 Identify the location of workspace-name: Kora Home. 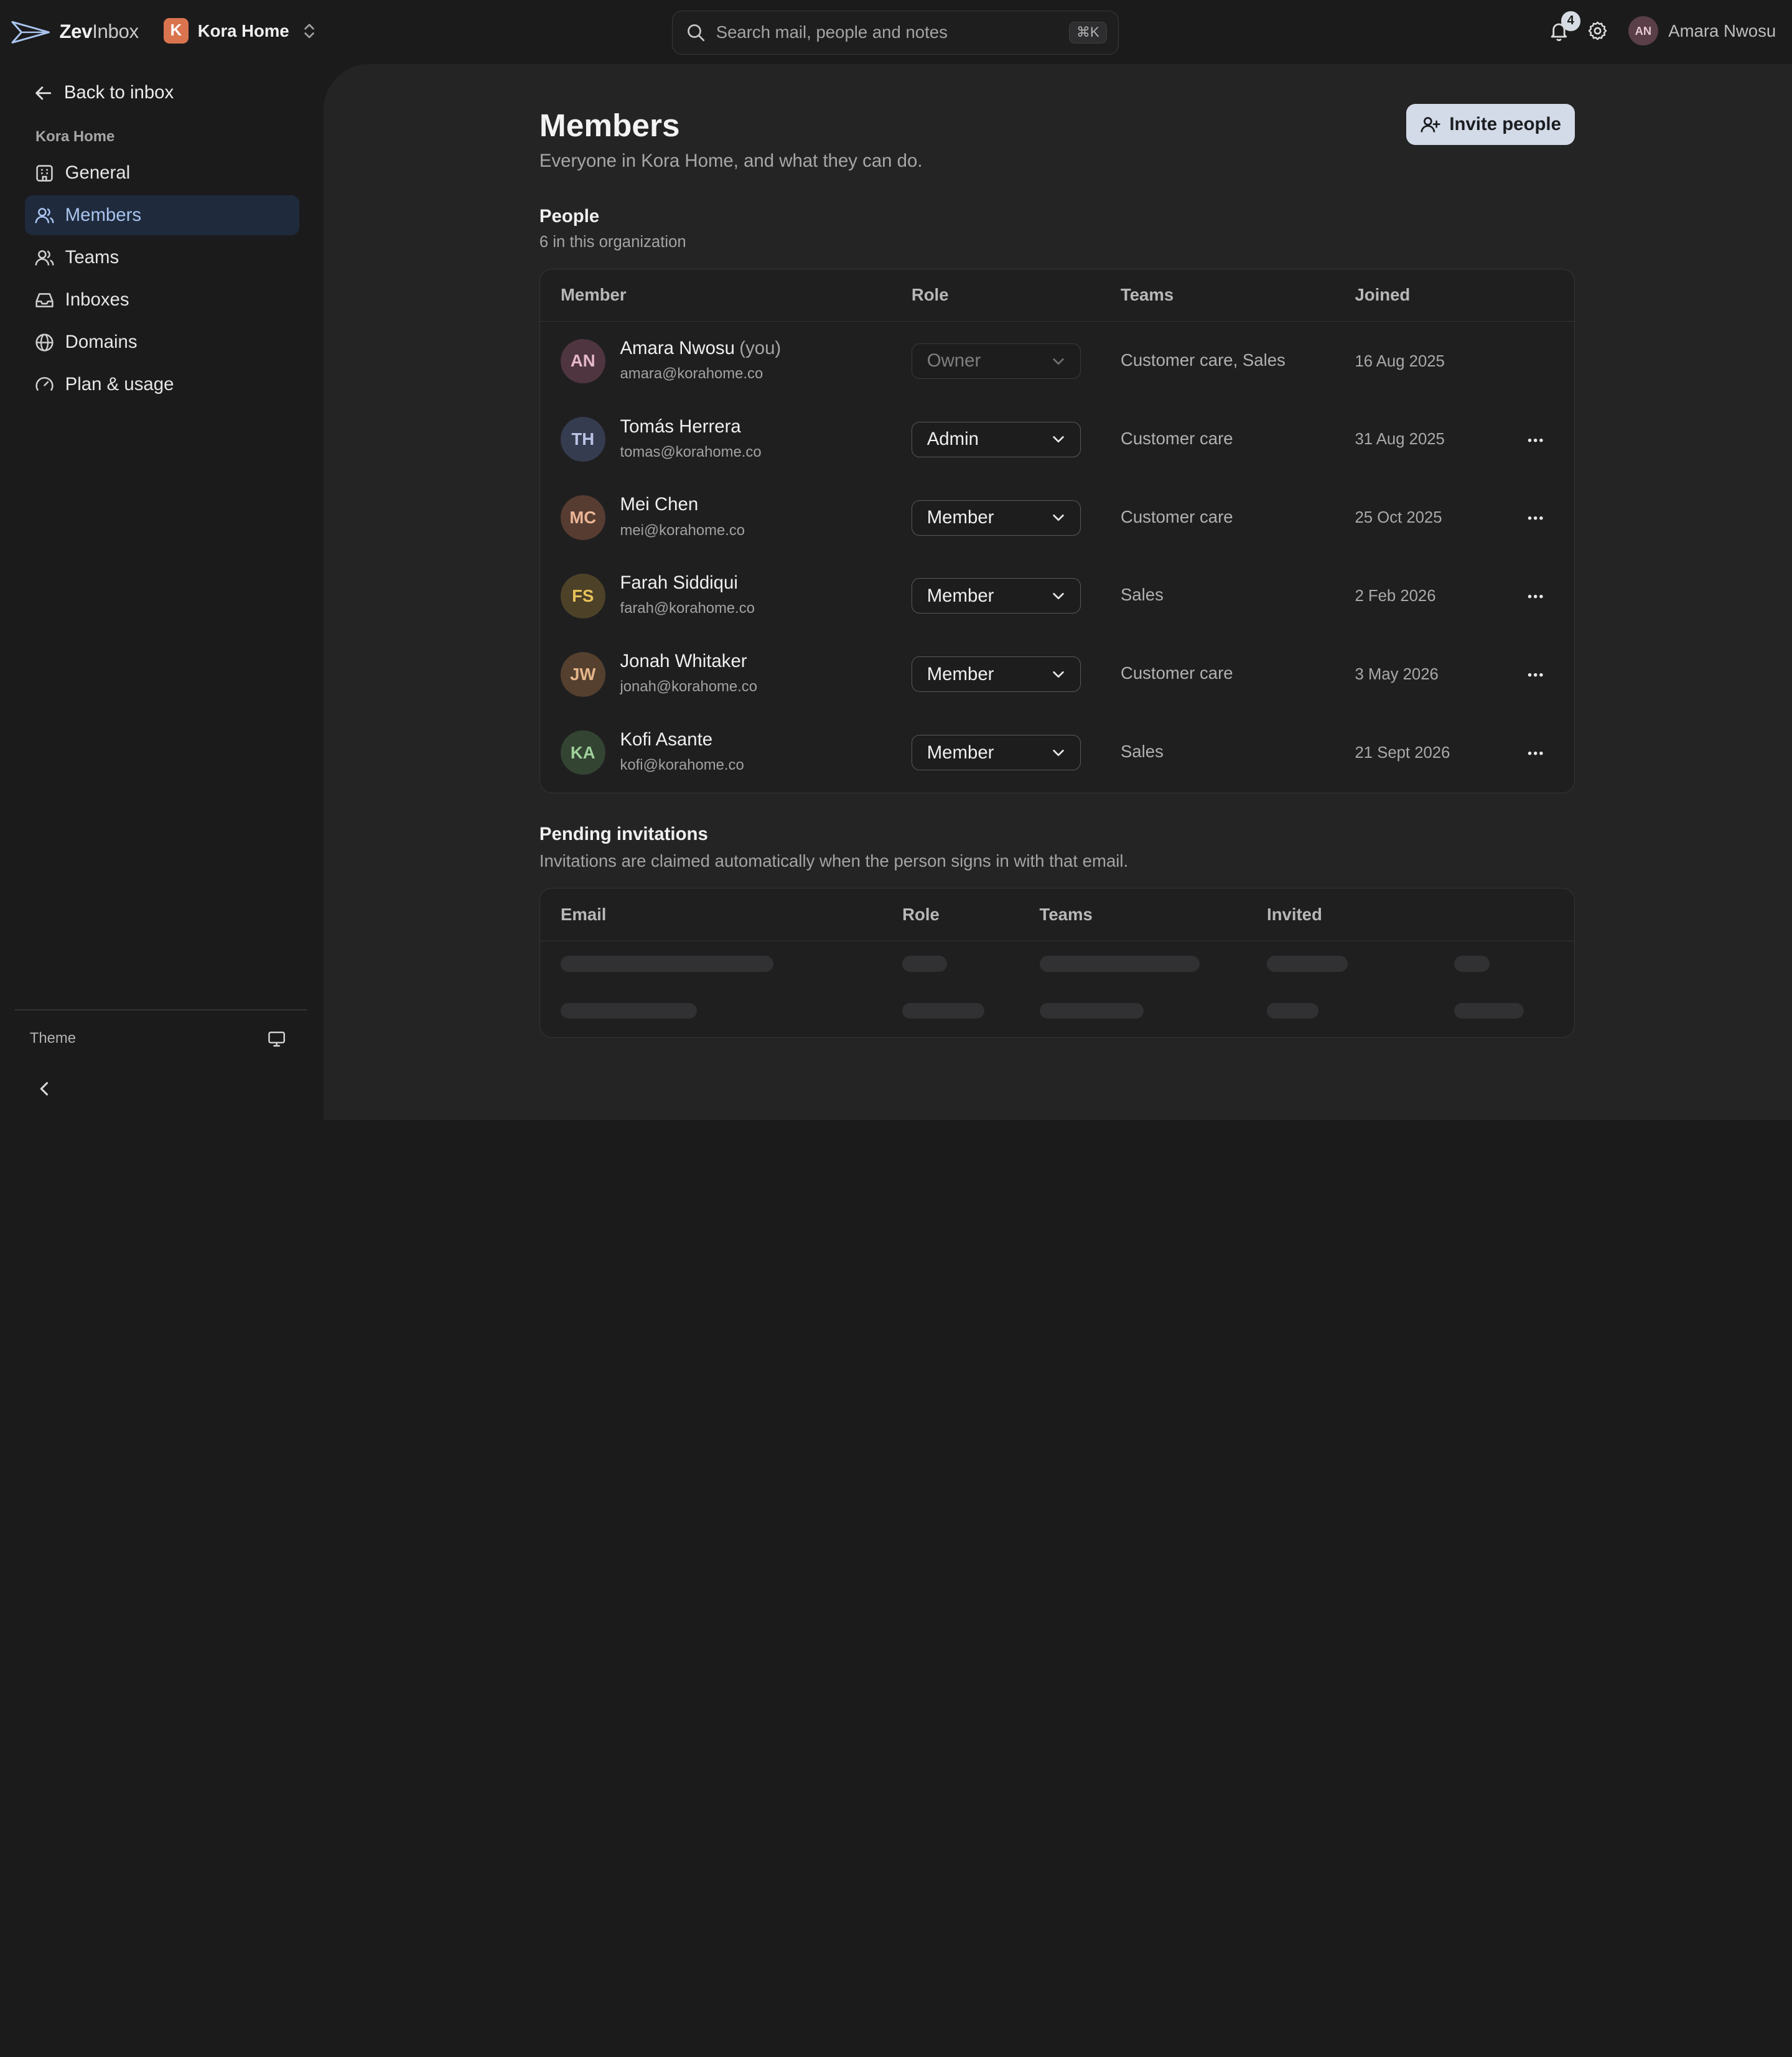
(243, 30).